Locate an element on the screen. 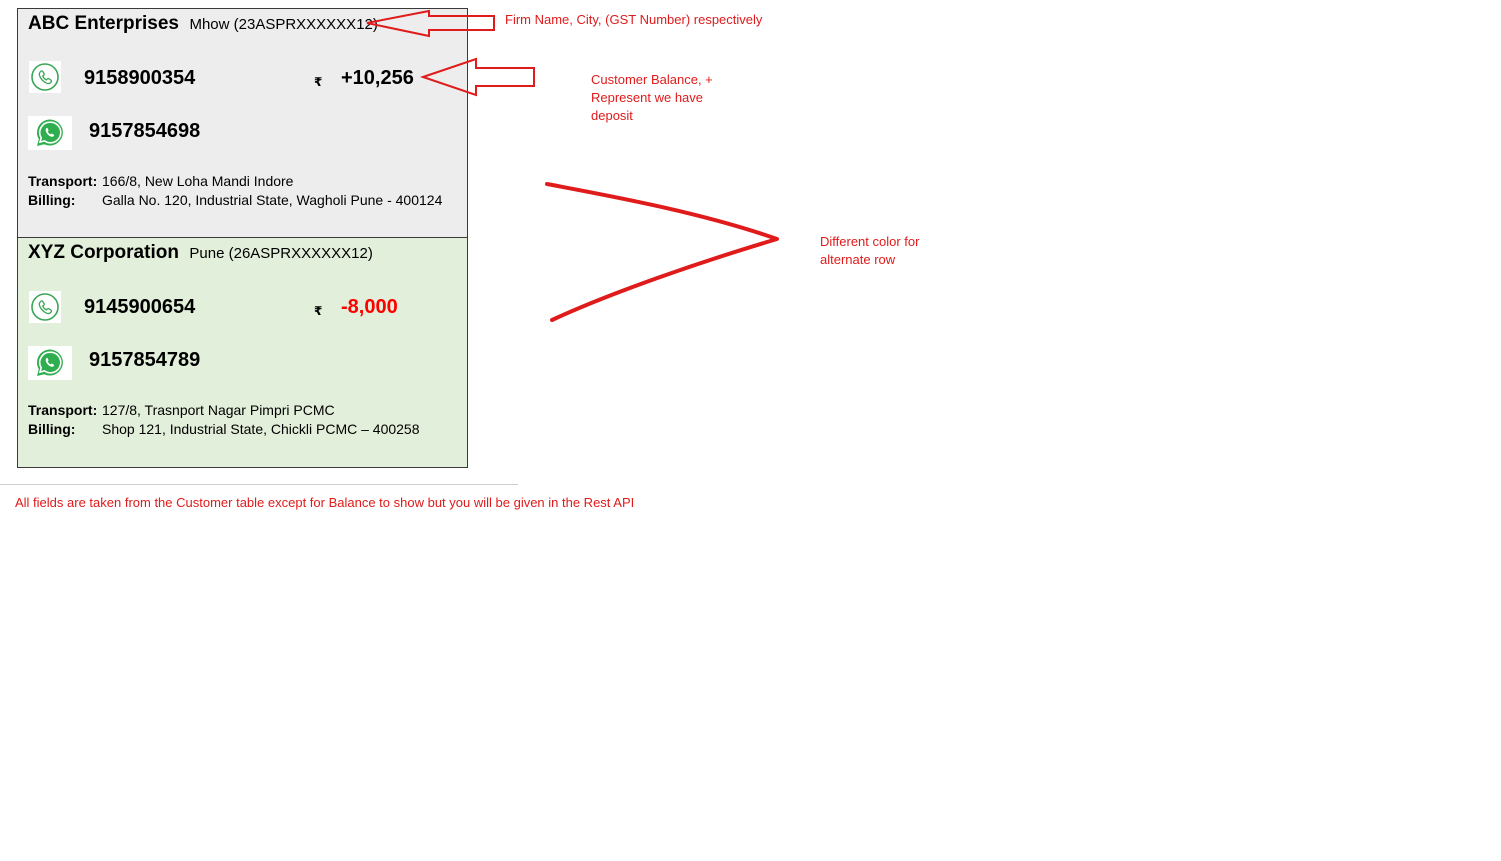 The width and height of the screenshot is (1501, 861). firm-city-gst: Pune (26ASPRXXXXXX12) is located at coordinates (281, 253).